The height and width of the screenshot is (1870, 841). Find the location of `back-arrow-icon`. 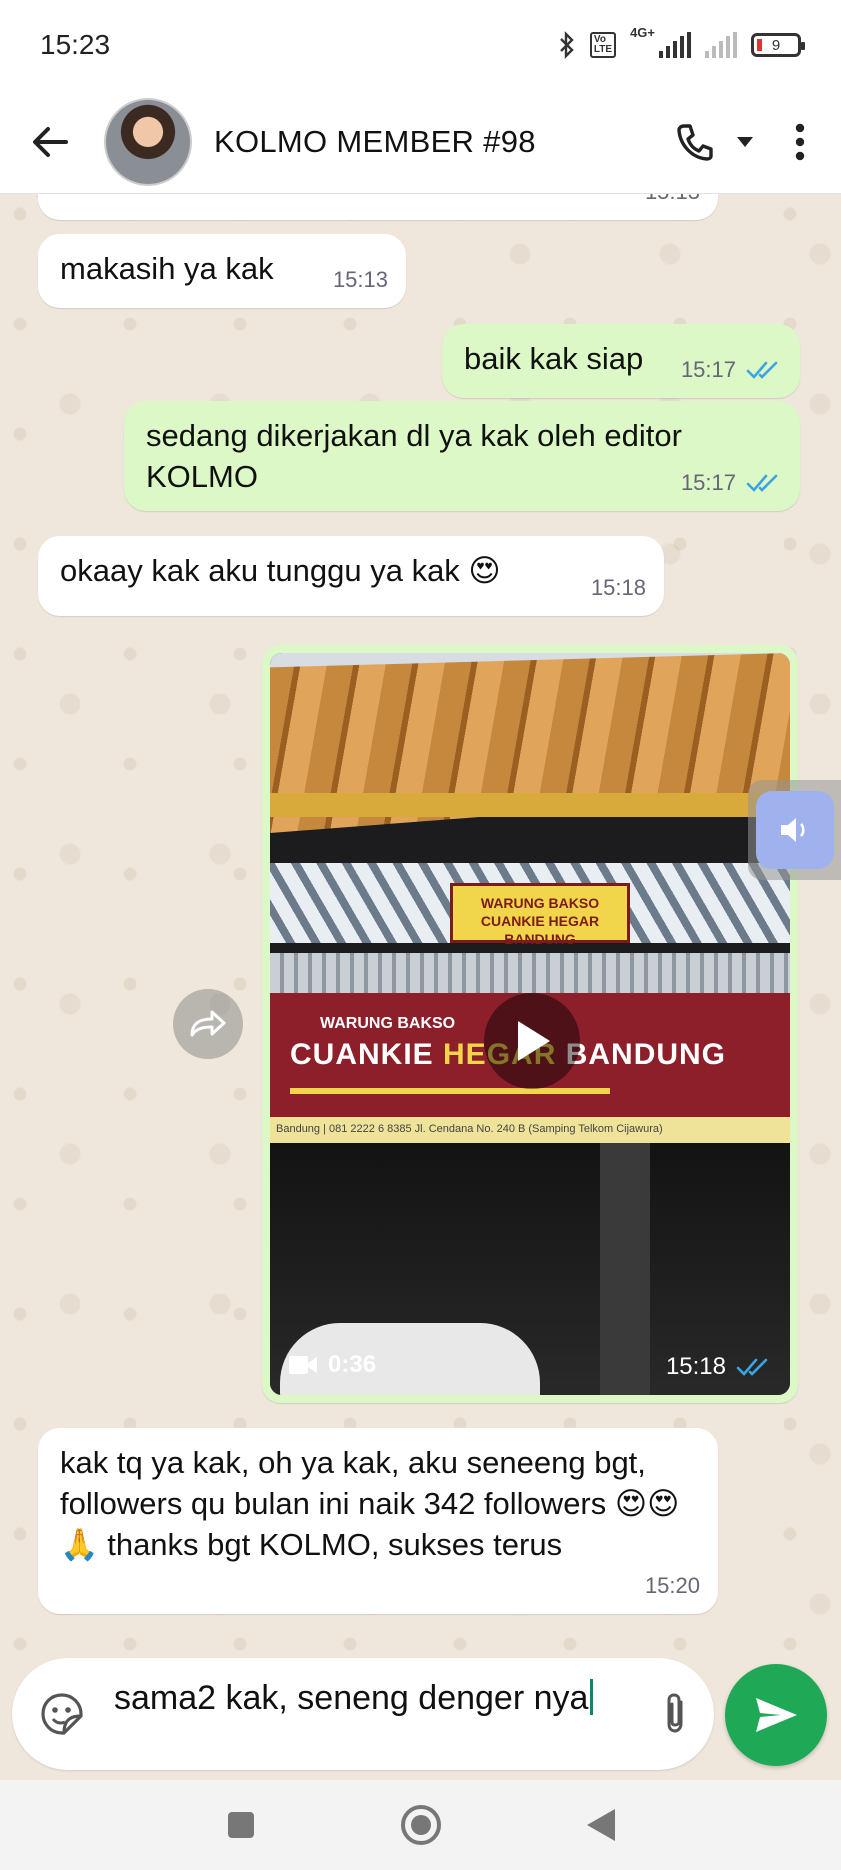

back-arrow-icon is located at coordinates (50, 141).